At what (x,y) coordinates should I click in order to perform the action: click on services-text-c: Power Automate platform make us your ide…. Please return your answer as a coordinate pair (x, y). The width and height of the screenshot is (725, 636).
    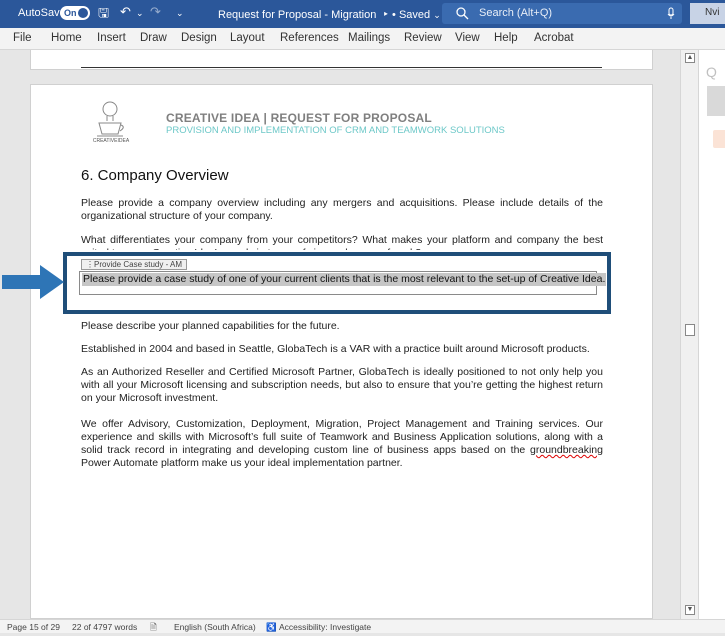
    Looking at the image, I should click on (242, 463).